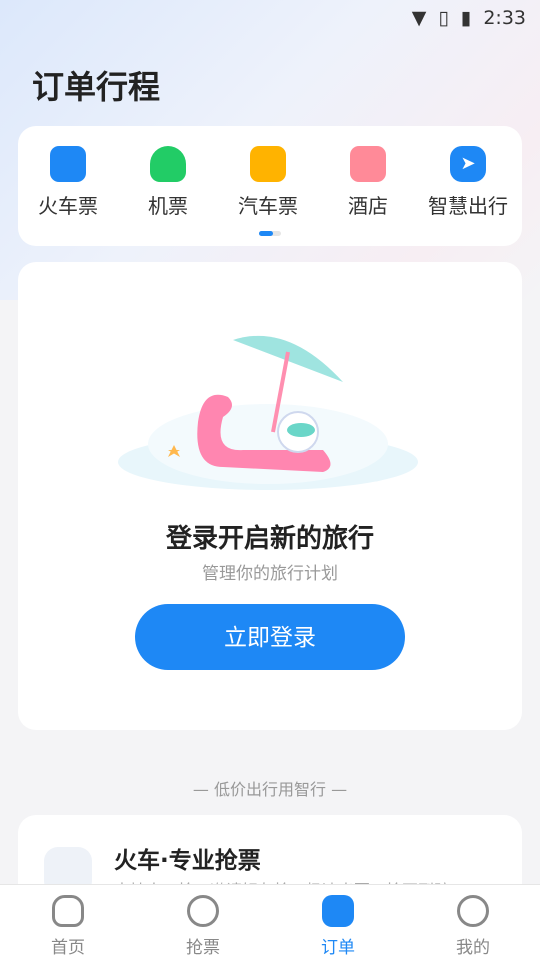  What do you see at coordinates (443, 18) in the screenshot?
I see `no-sim-icon: ▯` at bounding box center [443, 18].